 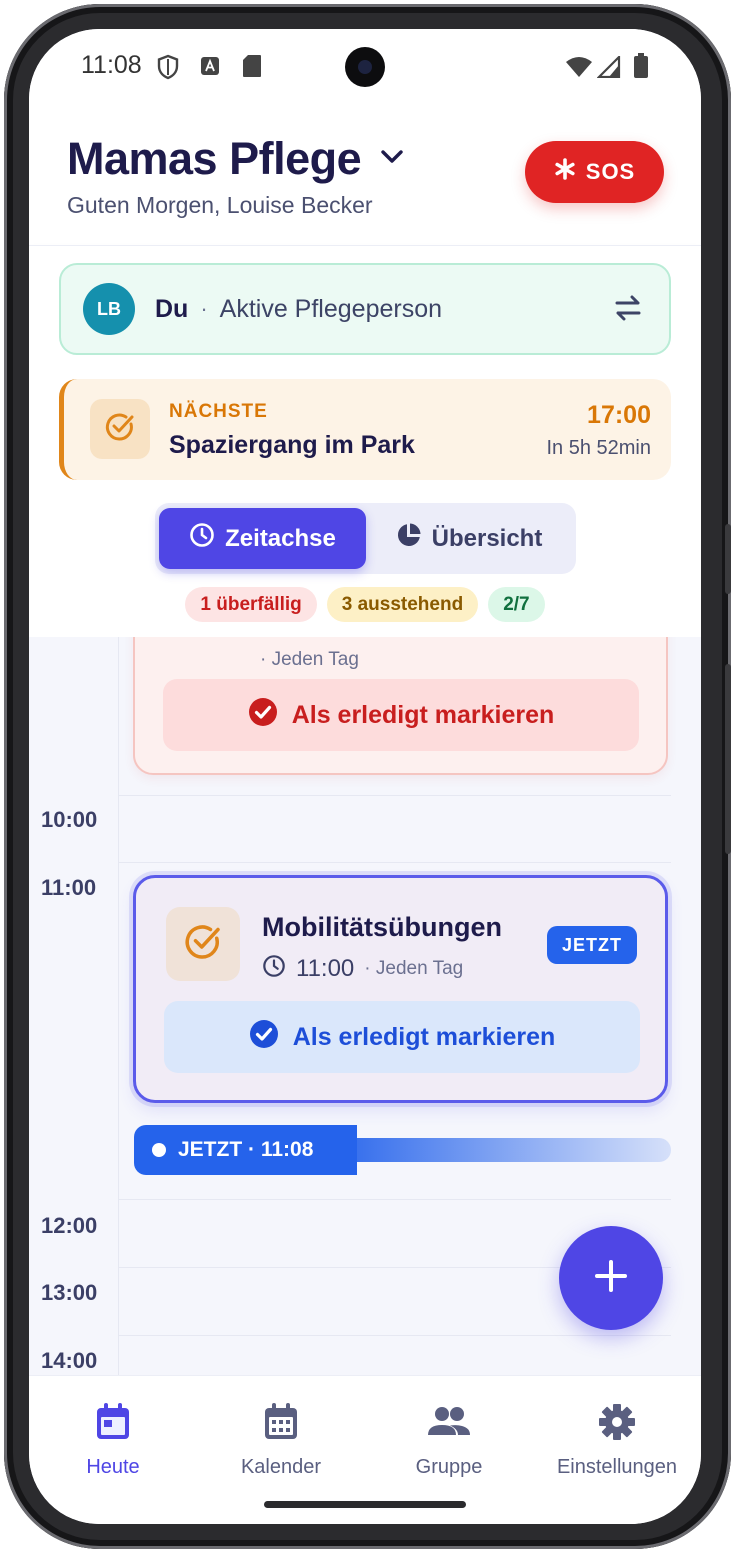 I want to click on hour-label: 12:00, so click(x=69, y=1225).